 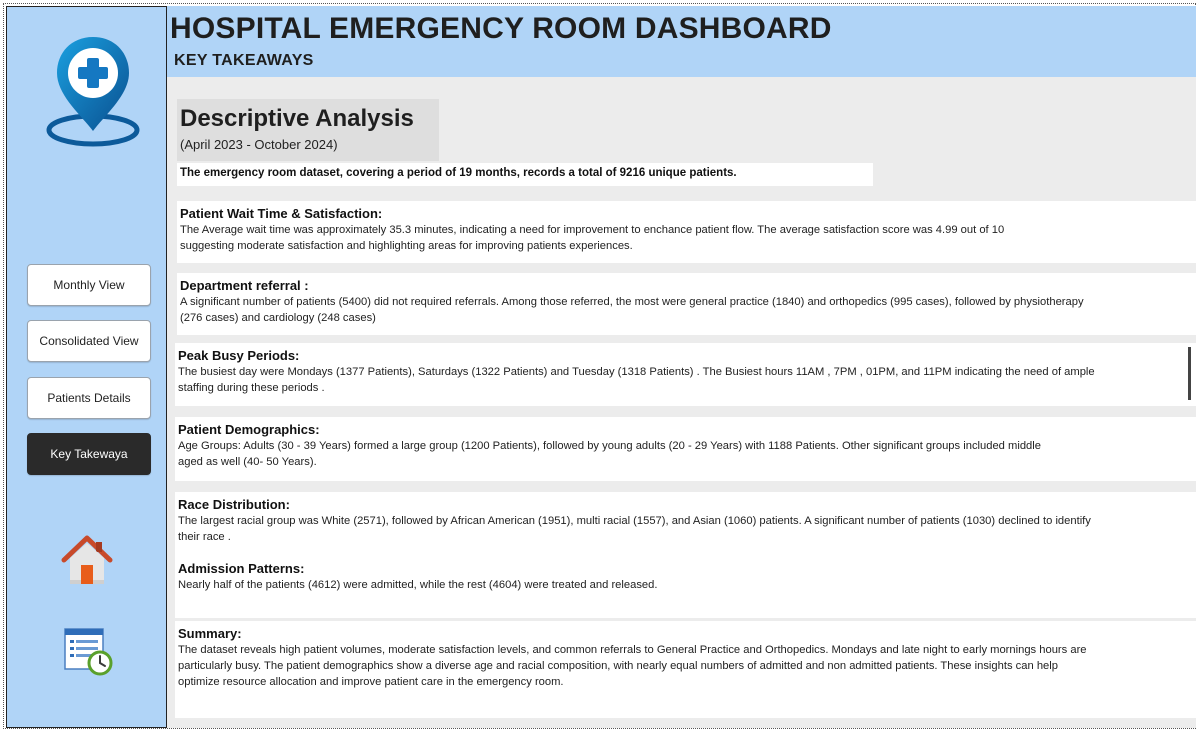 What do you see at coordinates (249, 429) in the screenshot?
I see `section-title: Patient Demographics:` at bounding box center [249, 429].